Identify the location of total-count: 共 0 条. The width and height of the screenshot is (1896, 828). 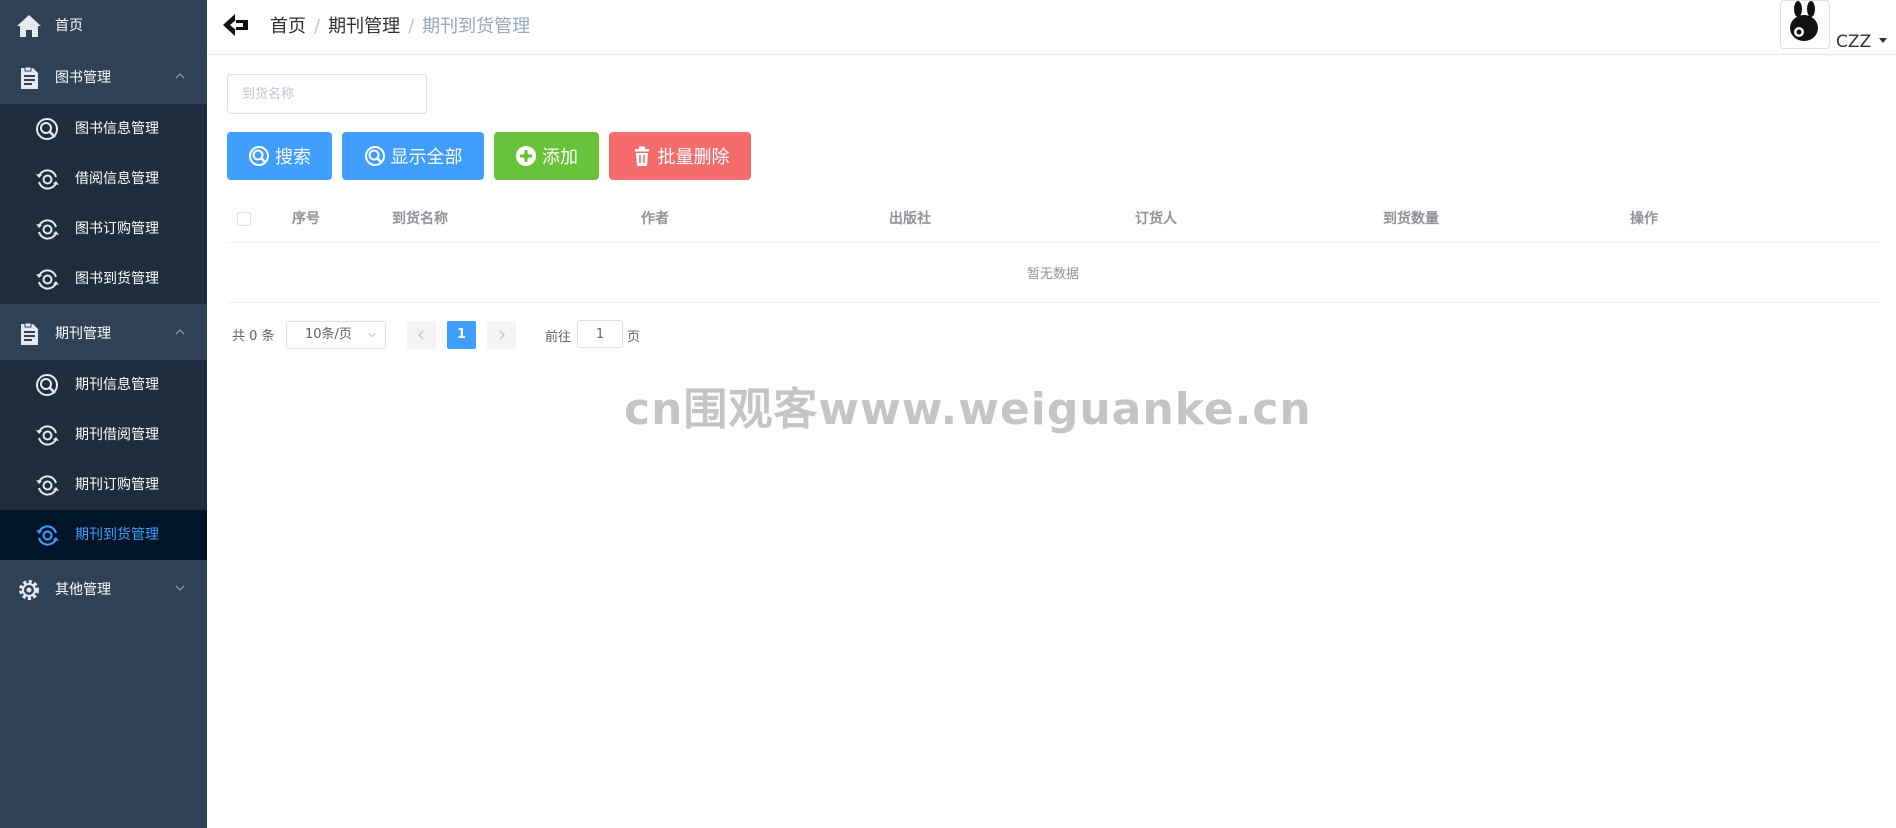
(253, 336).